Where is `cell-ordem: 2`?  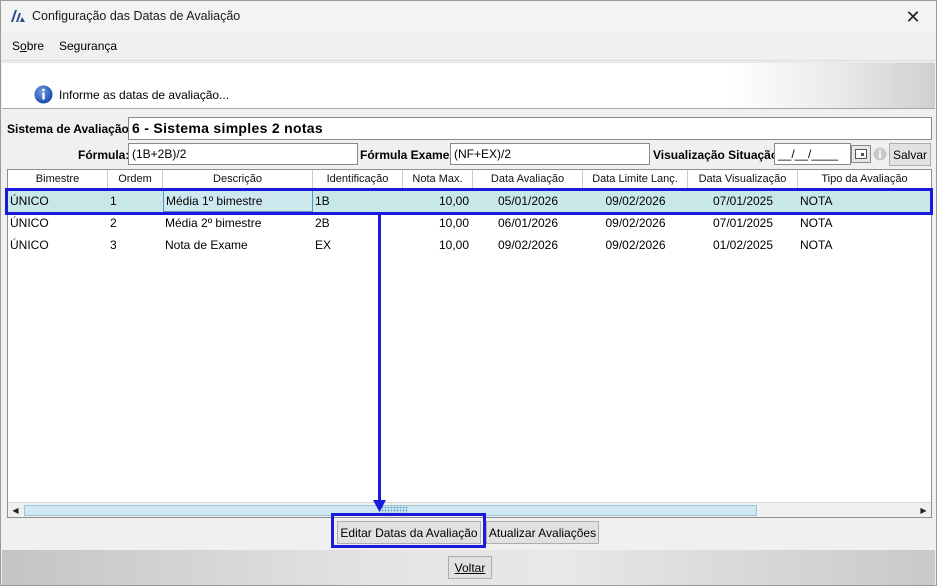 cell-ordem: 2 is located at coordinates (135, 223).